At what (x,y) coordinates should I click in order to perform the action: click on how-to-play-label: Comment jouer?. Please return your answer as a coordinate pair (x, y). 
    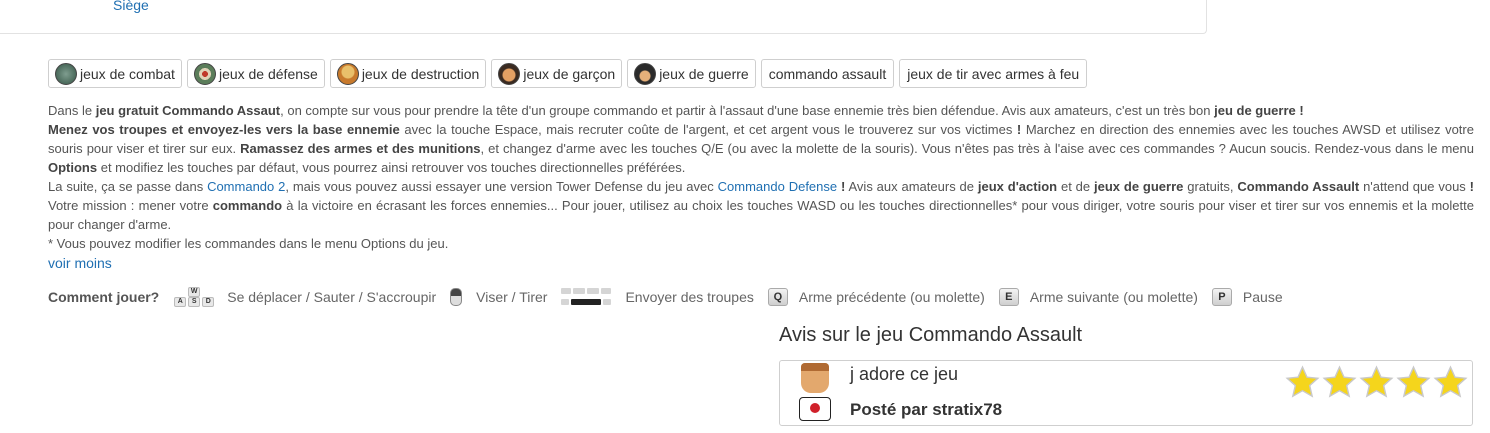
    Looking at the image, I should click on (104, 297).